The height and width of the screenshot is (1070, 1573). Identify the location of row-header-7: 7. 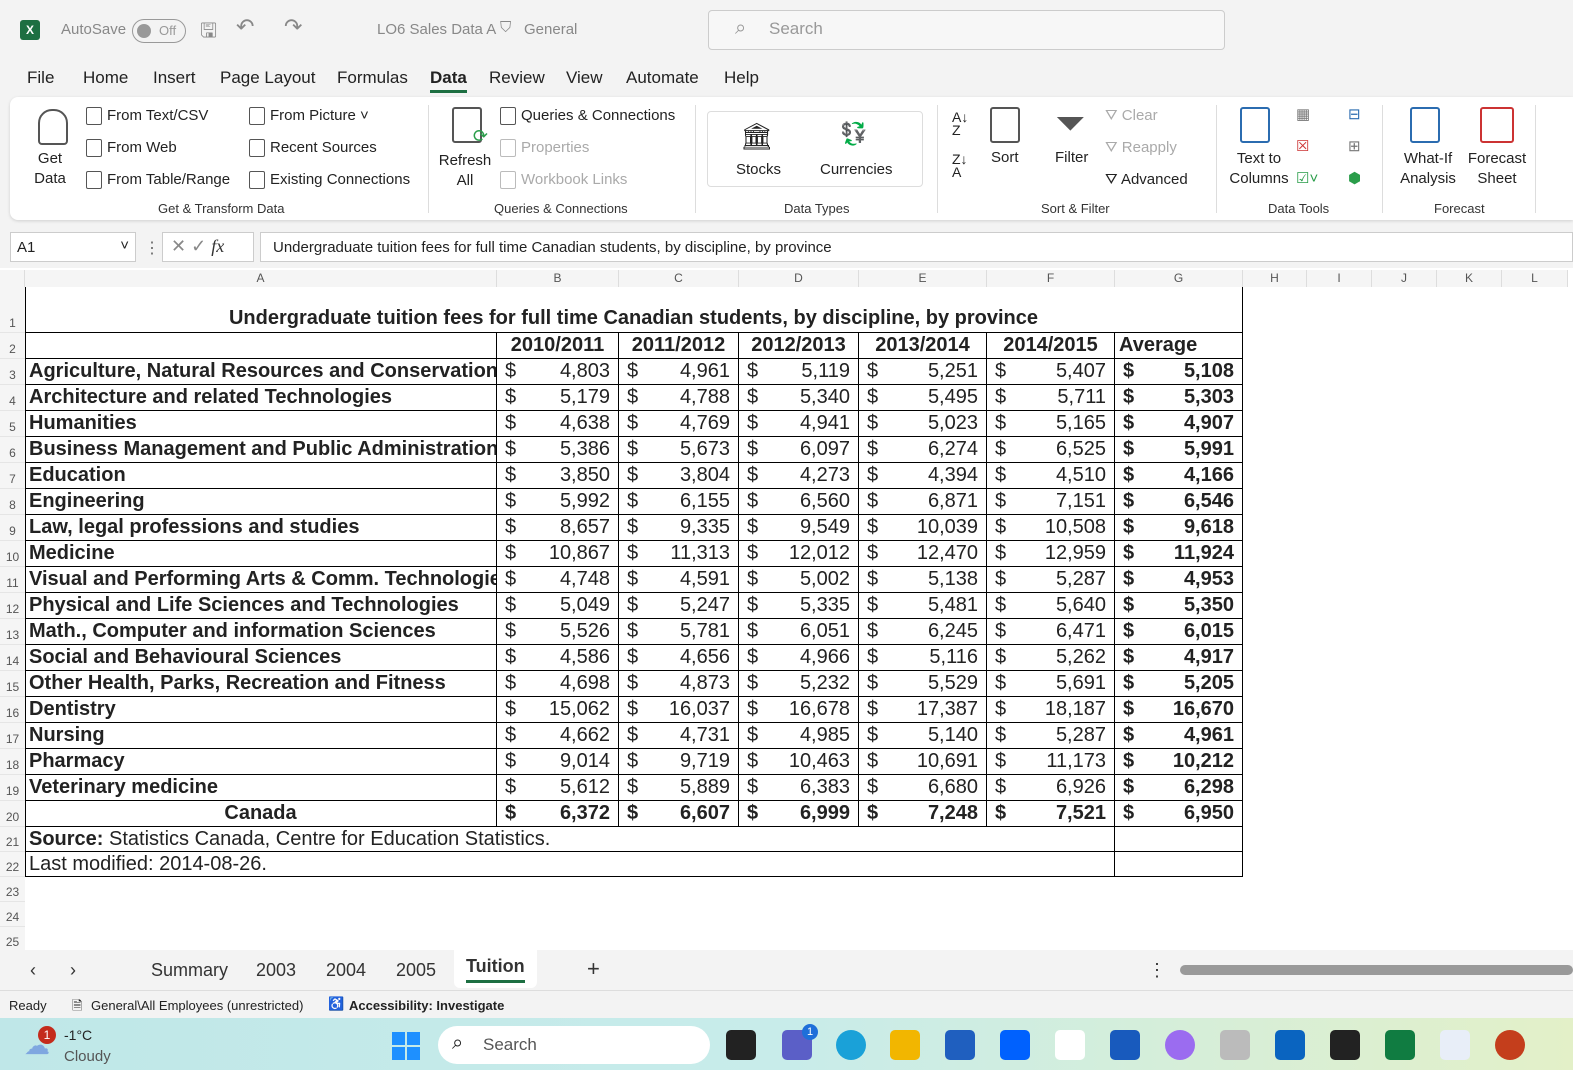
(12, 476).